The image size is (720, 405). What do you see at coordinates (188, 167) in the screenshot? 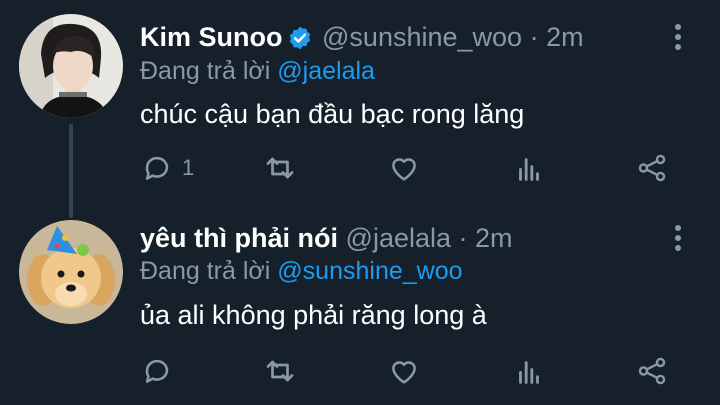
I see `reply-count: 1` at bounding box center [188, 167].